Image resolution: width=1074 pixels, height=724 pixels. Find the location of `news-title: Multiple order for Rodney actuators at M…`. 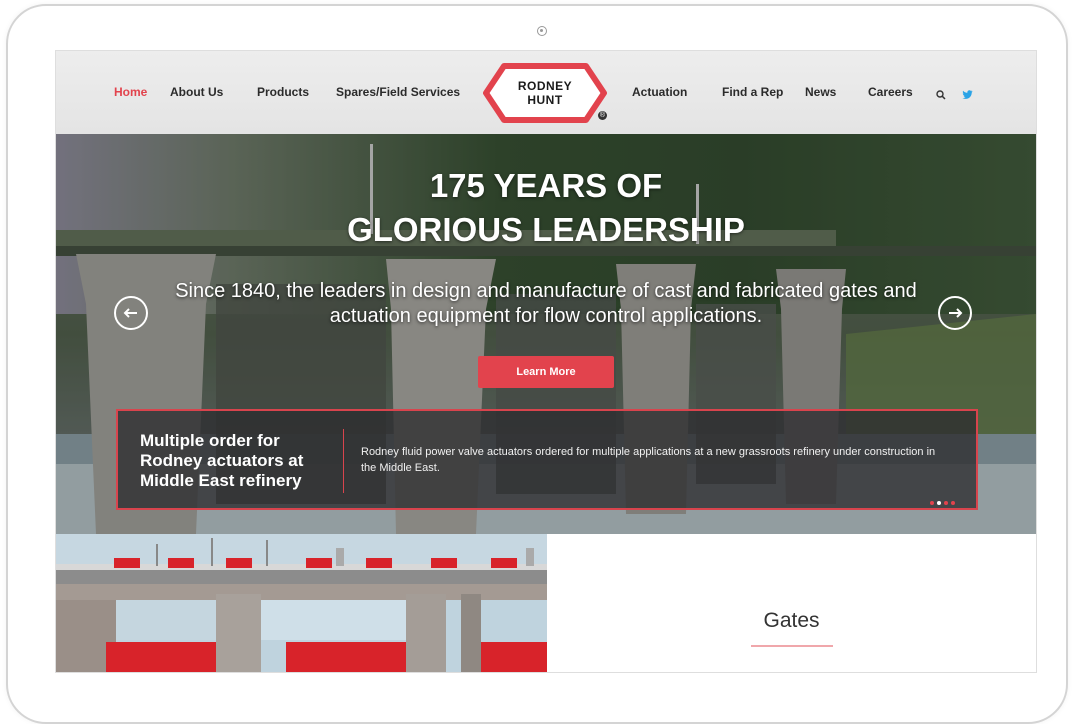

news-title: Multiple order for Rodney actuators at M… is located at coordinates (235, 461).